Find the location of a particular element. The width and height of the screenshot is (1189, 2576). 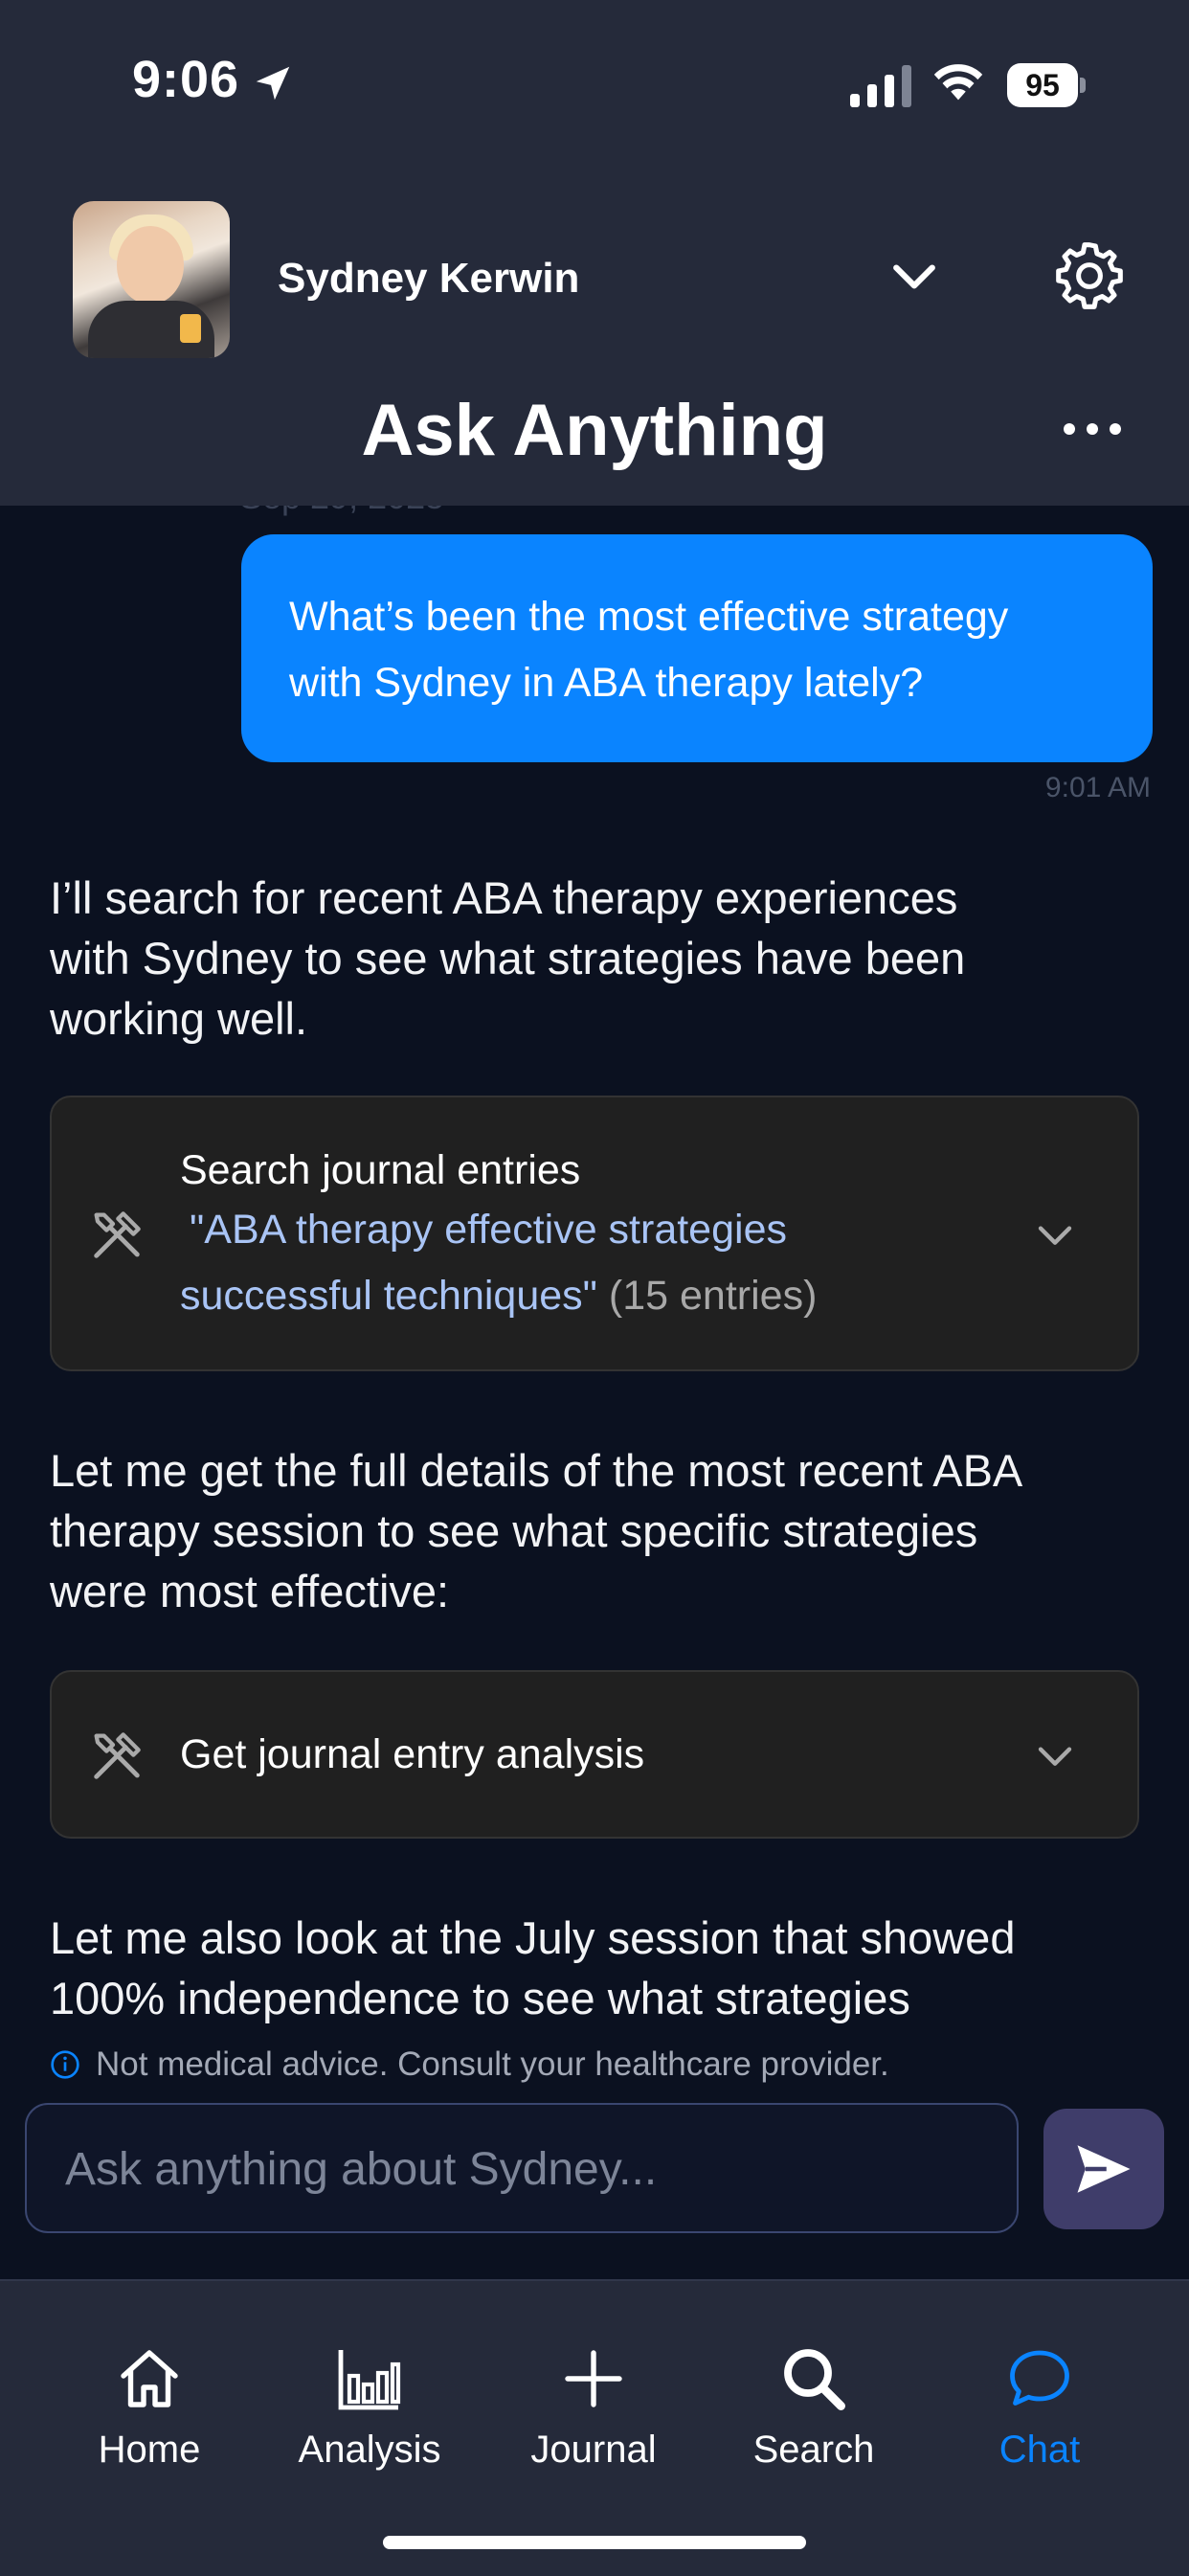

nav-home: Home is located at coordinates (149, 2408).